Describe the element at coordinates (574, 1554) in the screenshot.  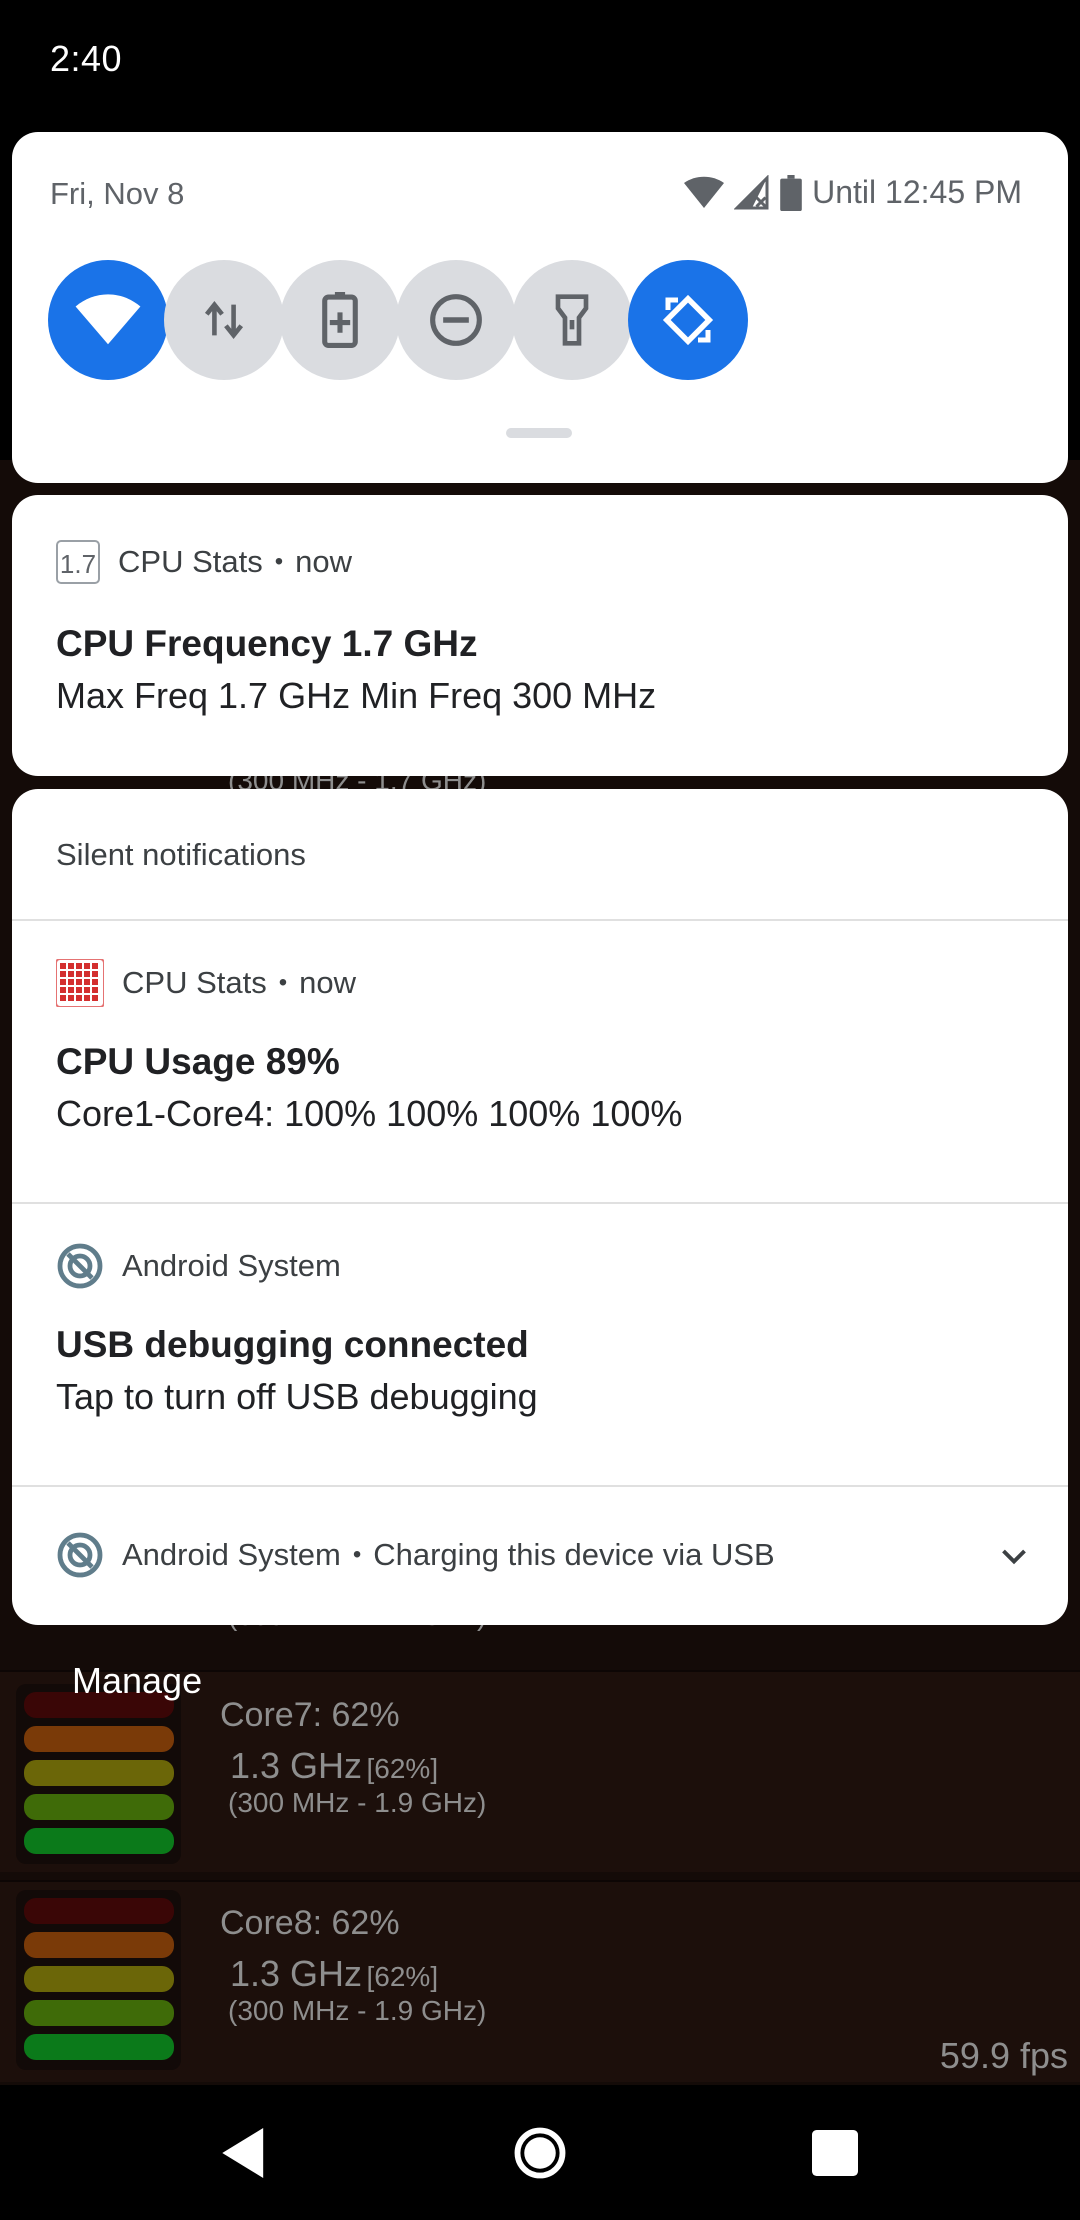
I see `notification-text: Charging this device via USB` at that location.